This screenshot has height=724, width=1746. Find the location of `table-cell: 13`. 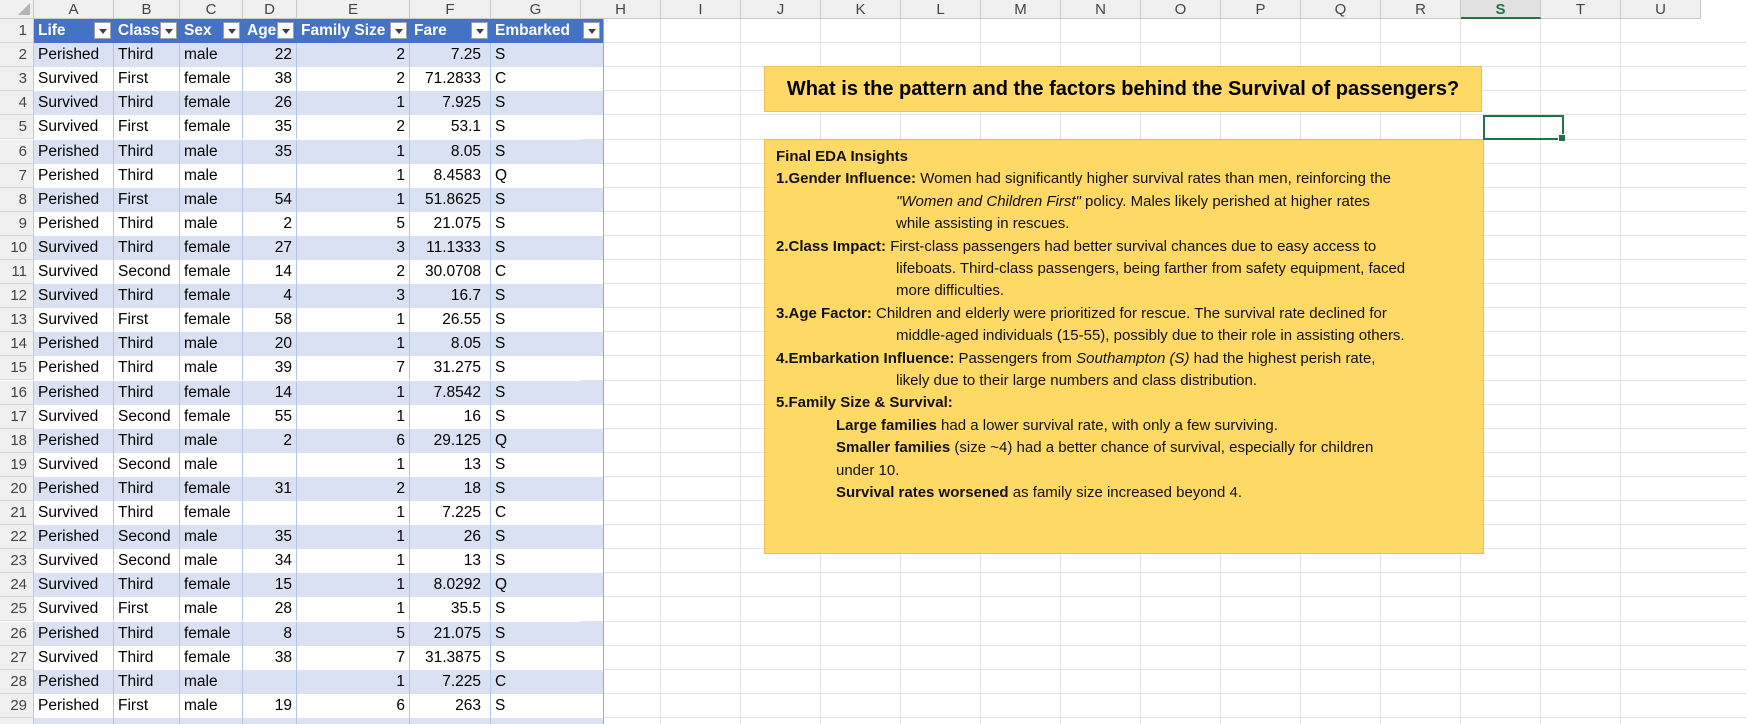

table-cell: 13 is located at coordinates (450, 561).